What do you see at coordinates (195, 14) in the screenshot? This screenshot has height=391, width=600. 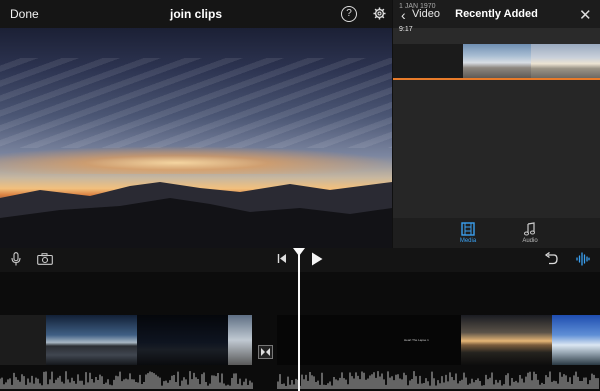 I see `project-title: join clips` at bounding box center [195, 14].